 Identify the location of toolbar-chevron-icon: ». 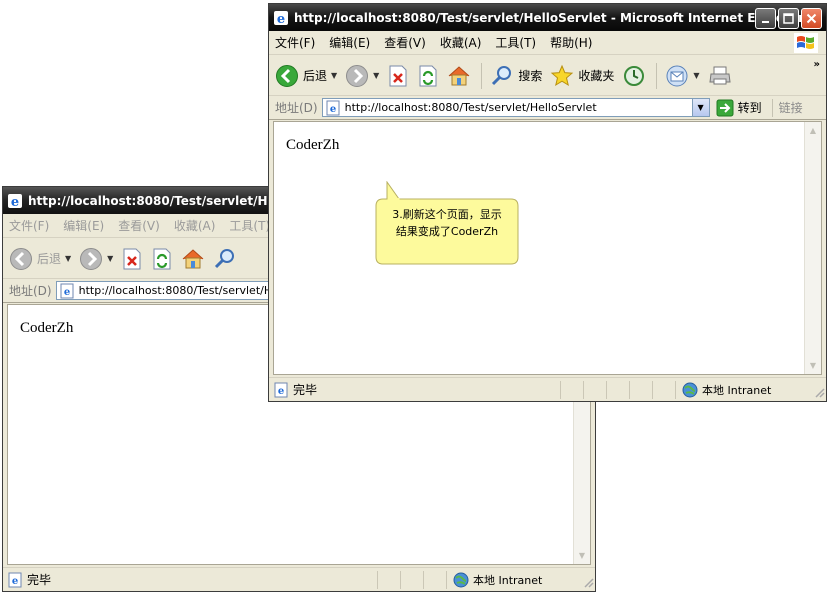
(817, 64).